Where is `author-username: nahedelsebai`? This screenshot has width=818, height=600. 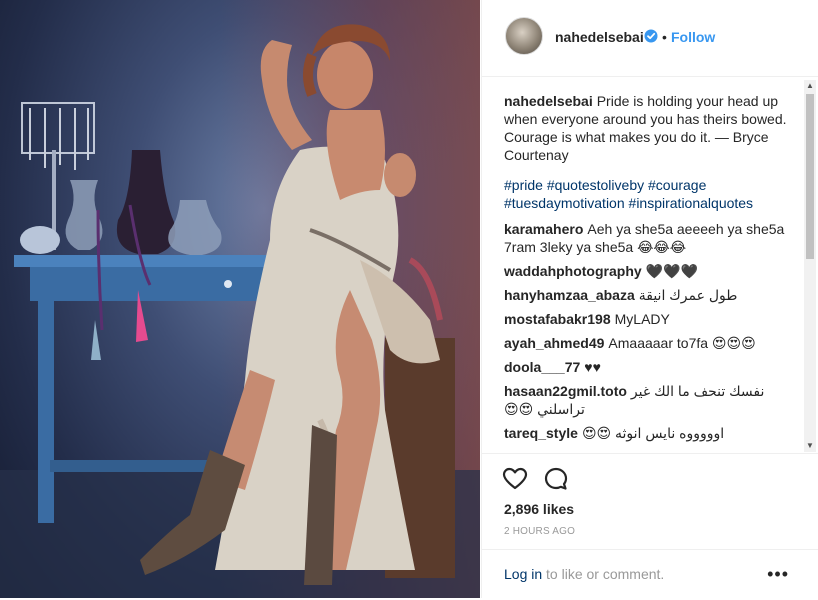
author-username: nahedelsebai is located at coordinates (599, 37).